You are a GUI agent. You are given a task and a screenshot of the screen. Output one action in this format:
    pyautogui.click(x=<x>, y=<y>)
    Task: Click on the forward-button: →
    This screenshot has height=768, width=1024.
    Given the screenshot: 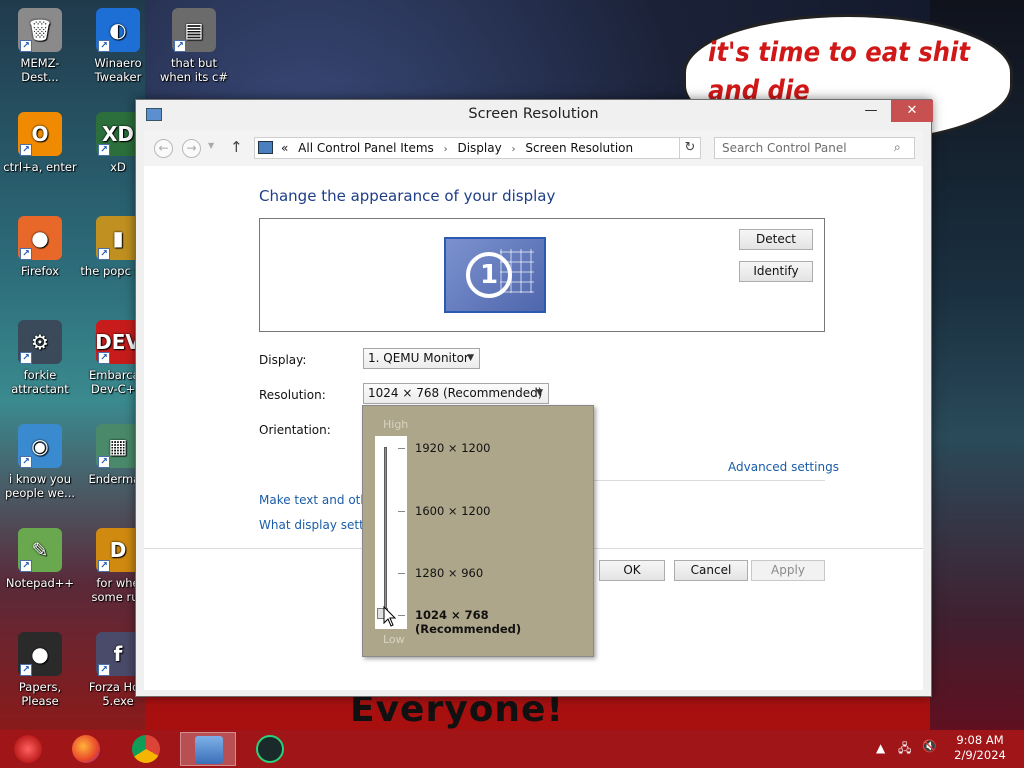 What is the action you would take?
    pyautogui.click(x=191, y=148)
    